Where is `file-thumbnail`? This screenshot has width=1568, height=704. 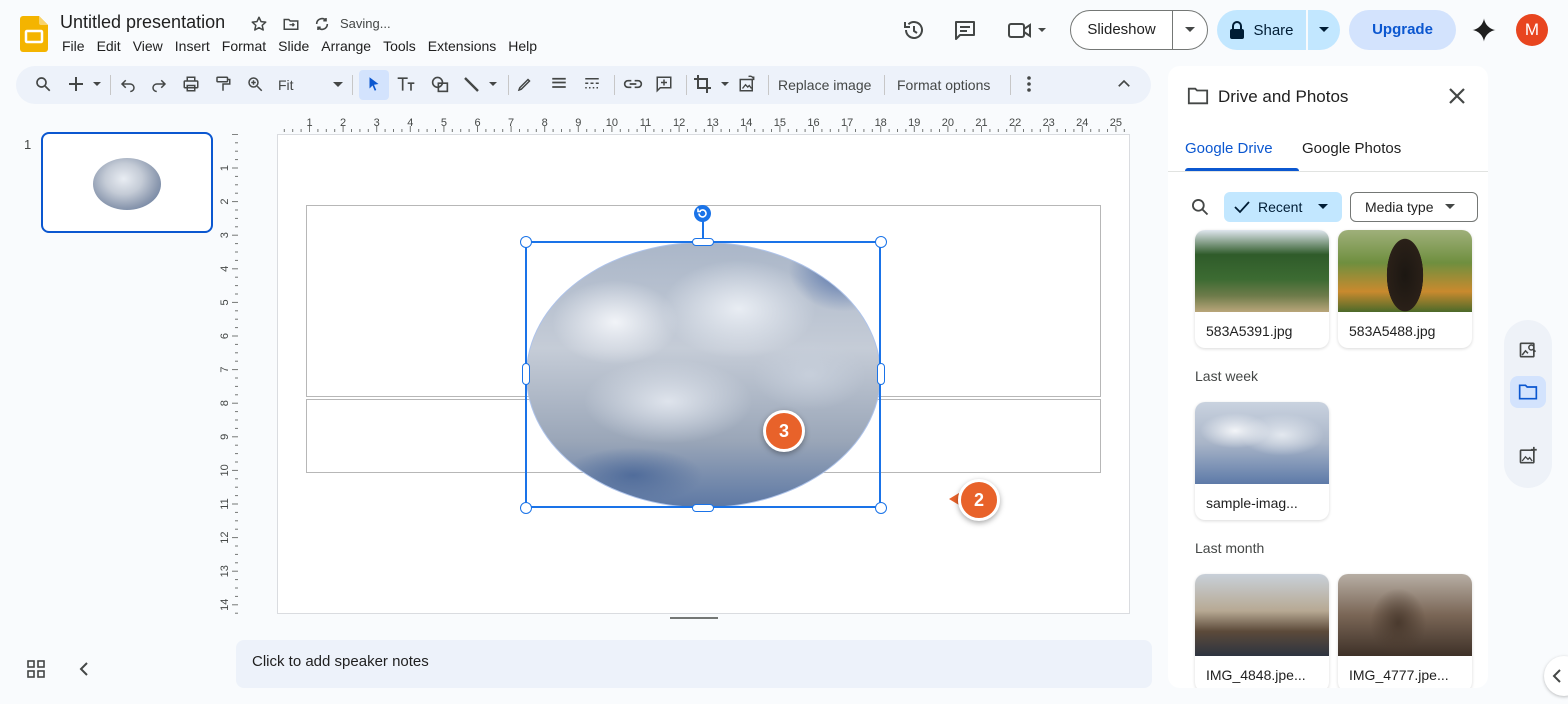
file-thumbnail is located at coordinates (1262, 271).